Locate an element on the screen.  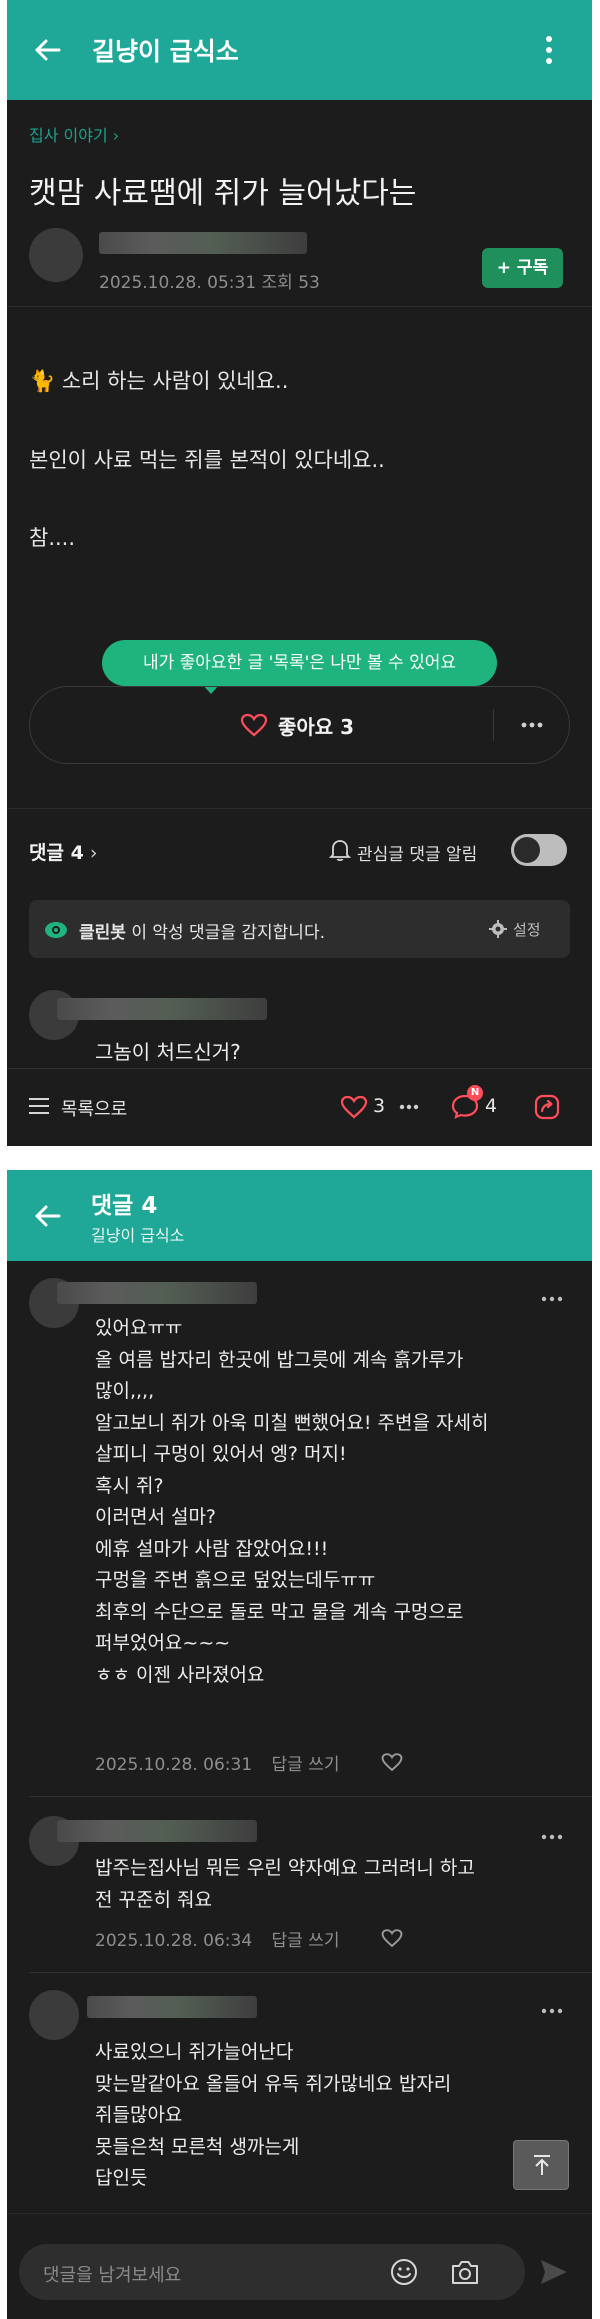
cleanbot-settings-link: 설정 is located at coordinates (527, 929).